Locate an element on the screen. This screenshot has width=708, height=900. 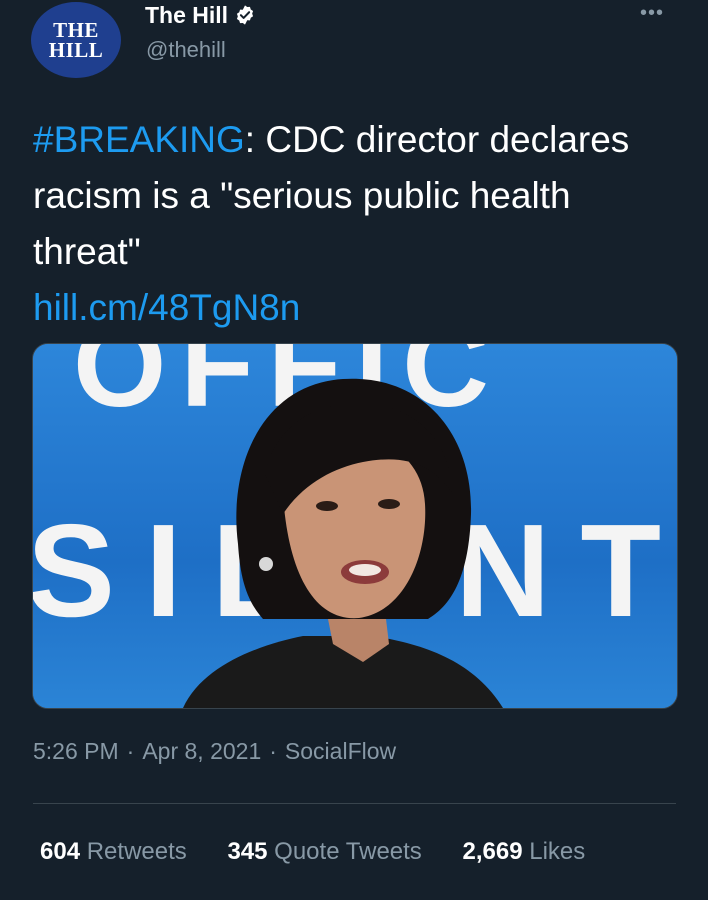
quote-tweets-label: Quote Tweets is located at coordinates (348, 851).